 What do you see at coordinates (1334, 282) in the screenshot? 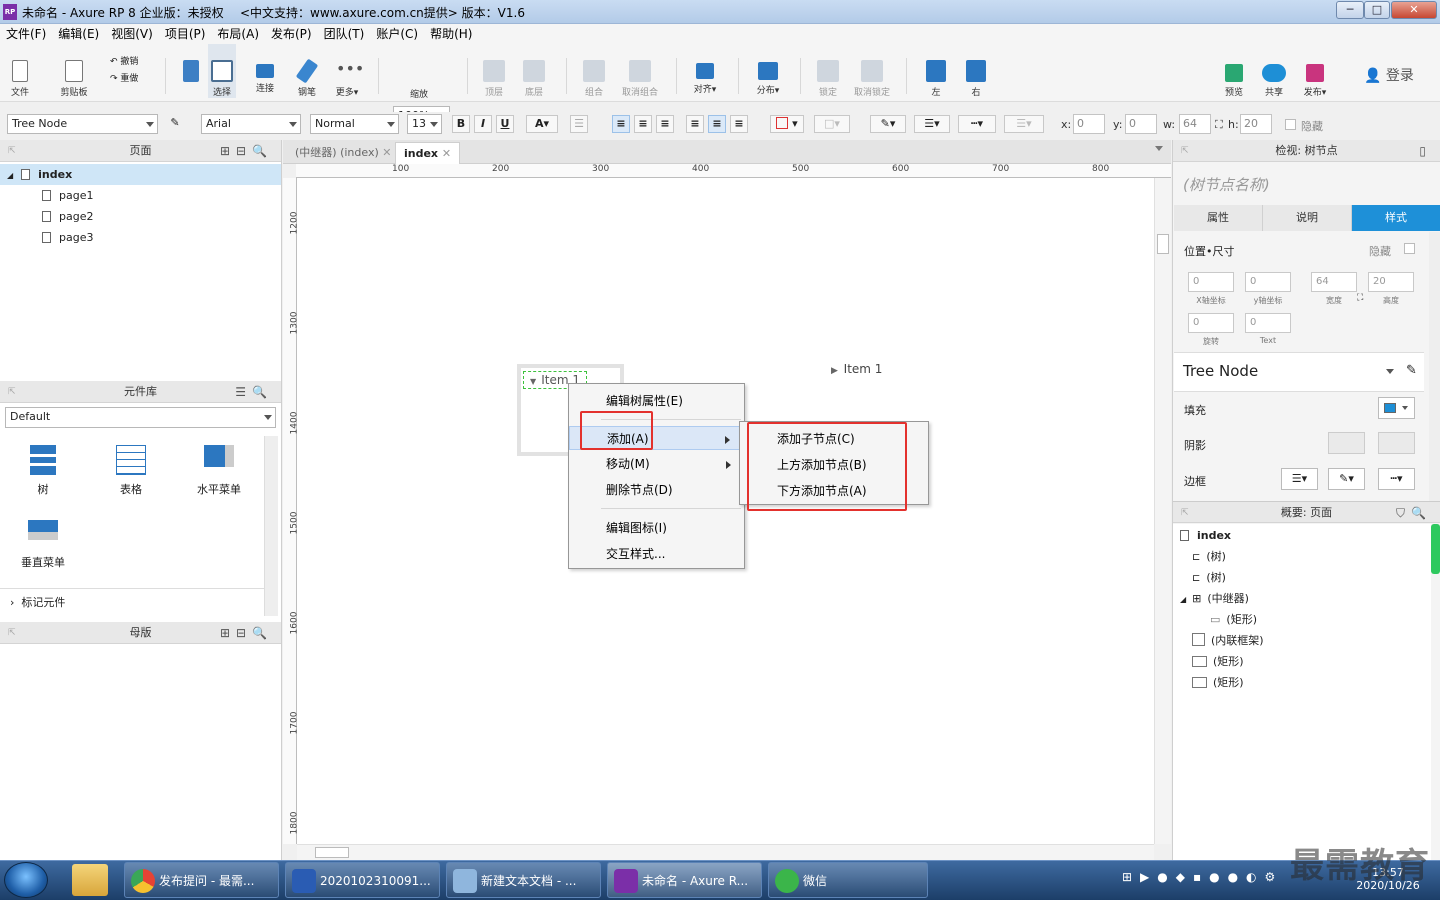
I see `inspector-width-input: 64` at bounding box center [1334, 282].